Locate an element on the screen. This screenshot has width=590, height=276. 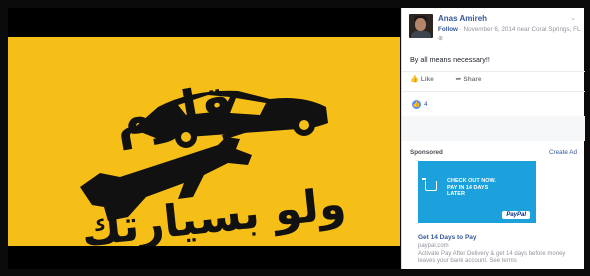
like-reaction-icon: 👍 is located at coordinates (416, 104).